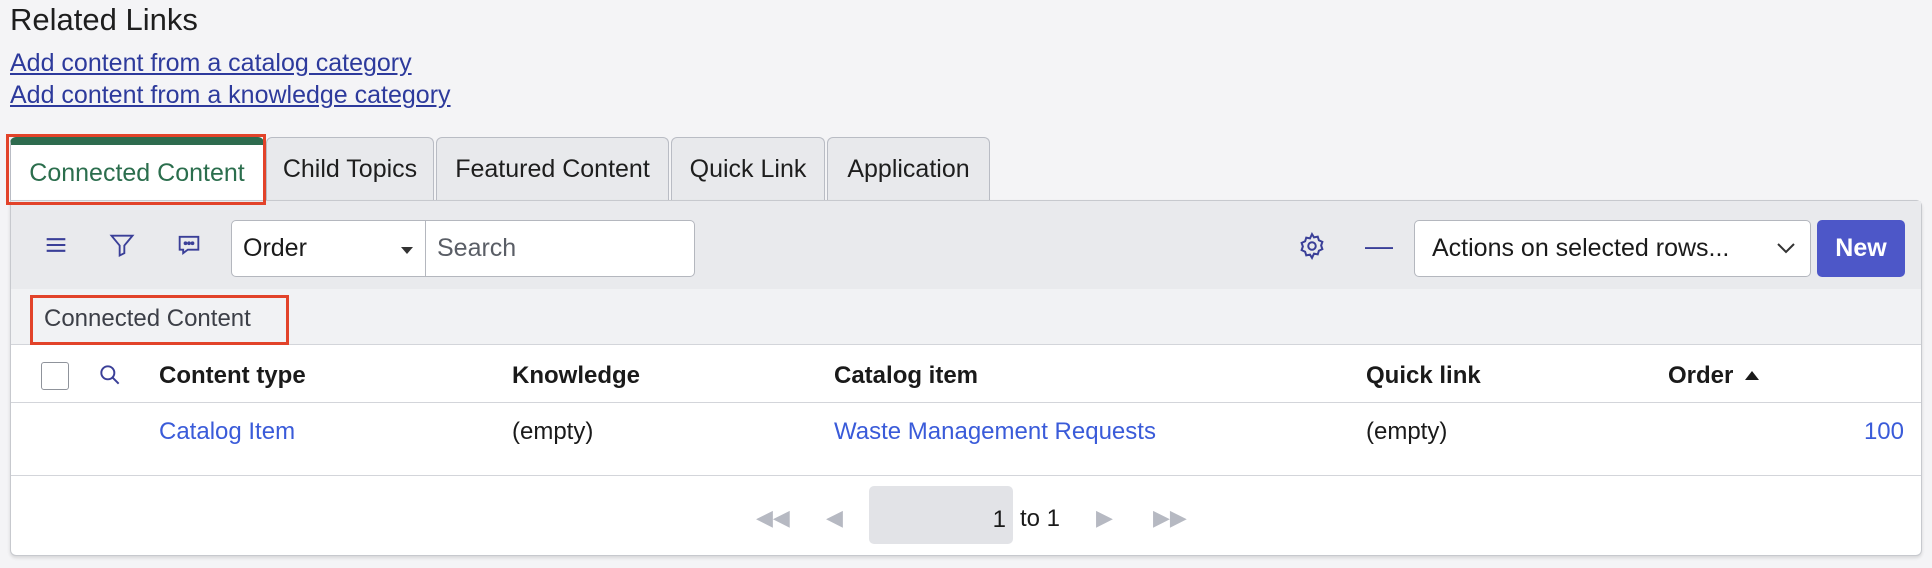  I want to click on column-header-catalog-item: Catalog item, so click(906, 376).